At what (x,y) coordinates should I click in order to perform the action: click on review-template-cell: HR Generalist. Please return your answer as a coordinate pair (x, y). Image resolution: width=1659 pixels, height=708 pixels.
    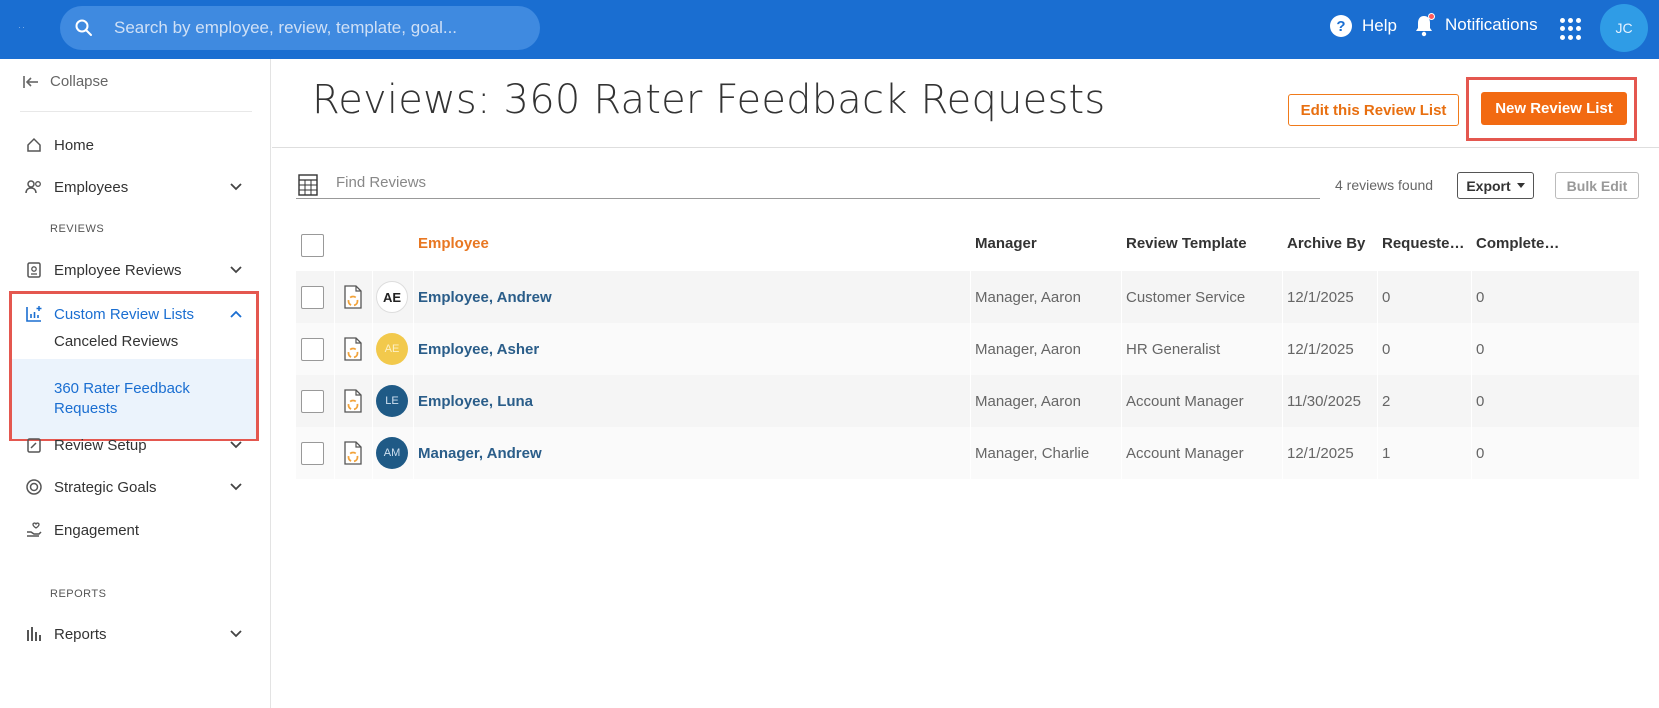
    Looking at the image, I should click on (1173, 349).